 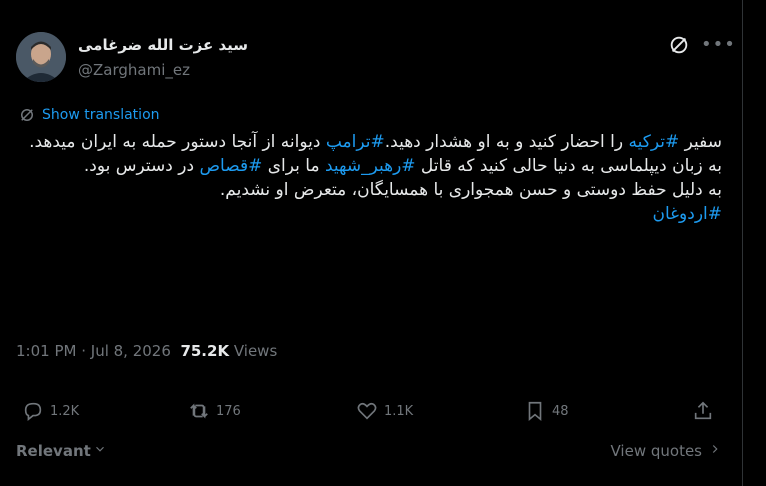 I want to click on avatar-image, so click(x=41, y=57).